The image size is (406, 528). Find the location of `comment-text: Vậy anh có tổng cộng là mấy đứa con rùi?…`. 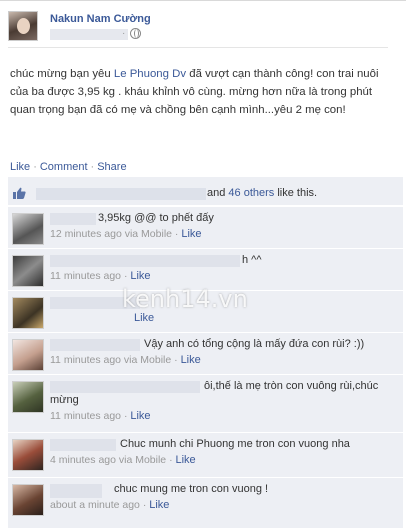

comment-text: Vậy anh có tổng cộng là mấy đứa con rùi?… is located at coordinates (254, 344).